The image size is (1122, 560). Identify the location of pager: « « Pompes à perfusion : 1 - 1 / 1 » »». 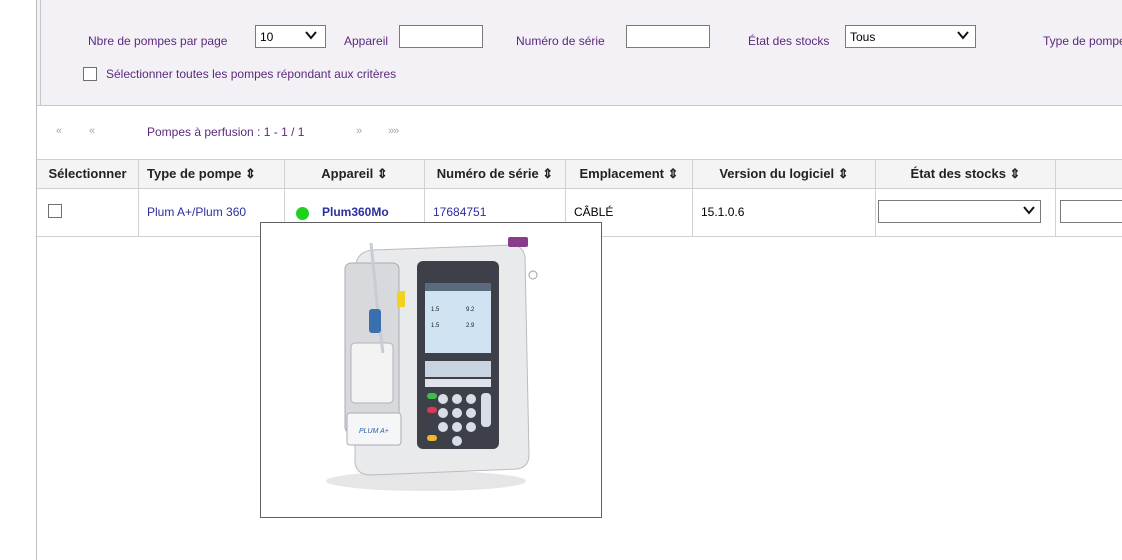
(561, 134).